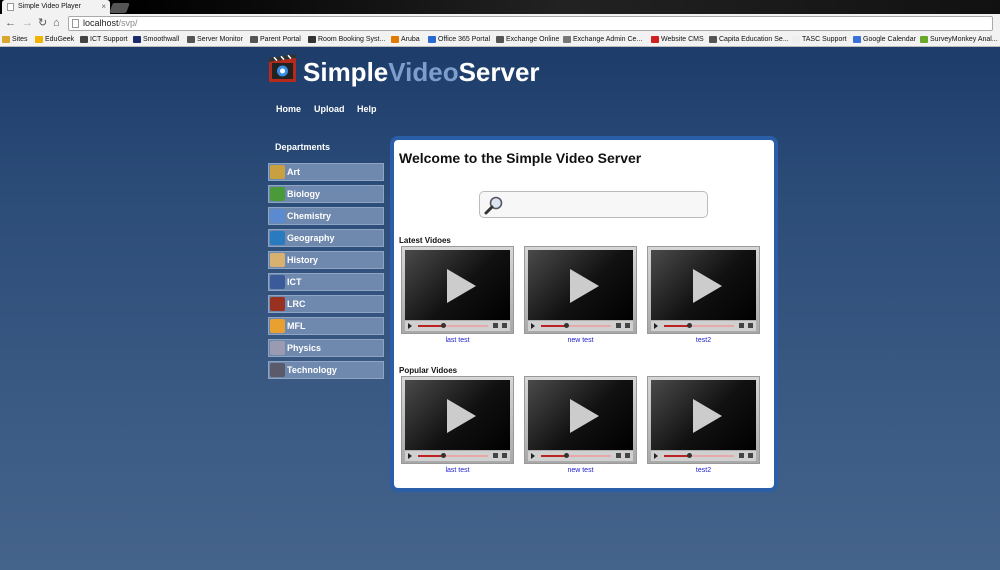  What do you see at coordinates (346, 72) in the screenshot?
I see `site-title-part1: Simple` at bounding box center [346, 72].